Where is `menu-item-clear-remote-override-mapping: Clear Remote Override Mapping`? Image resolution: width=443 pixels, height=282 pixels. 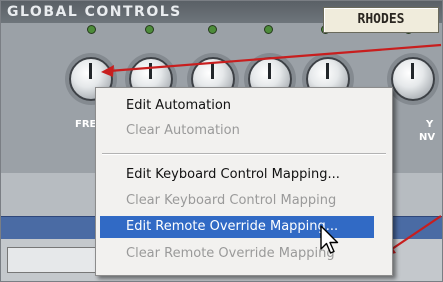
menu-item-clear-remote-override-mapping: Clear Remote Override Mapping is located at coordinates (244, 254).